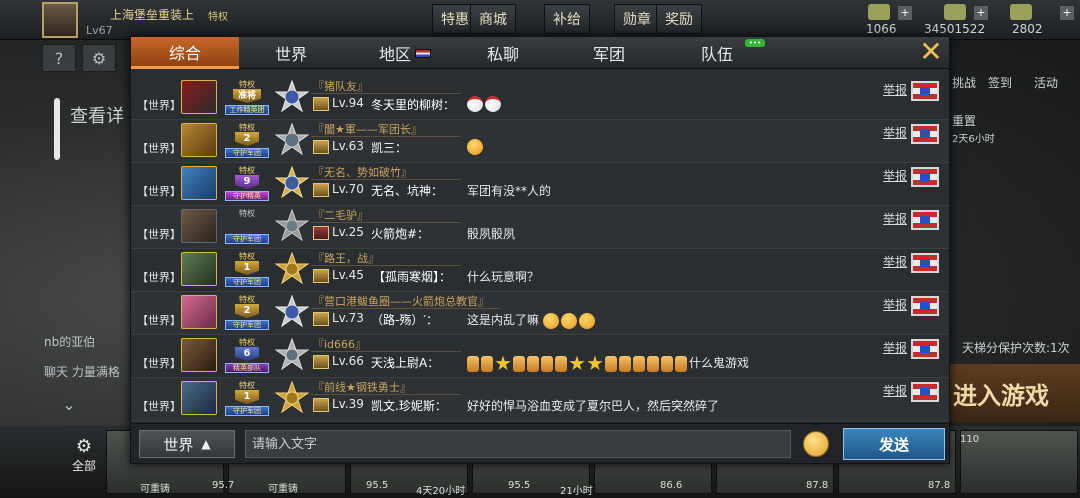  What do you see at coordinates (394, 54) in the screenshot?
I see `tab-region-label: 地区` at bounding box center [394, 54].